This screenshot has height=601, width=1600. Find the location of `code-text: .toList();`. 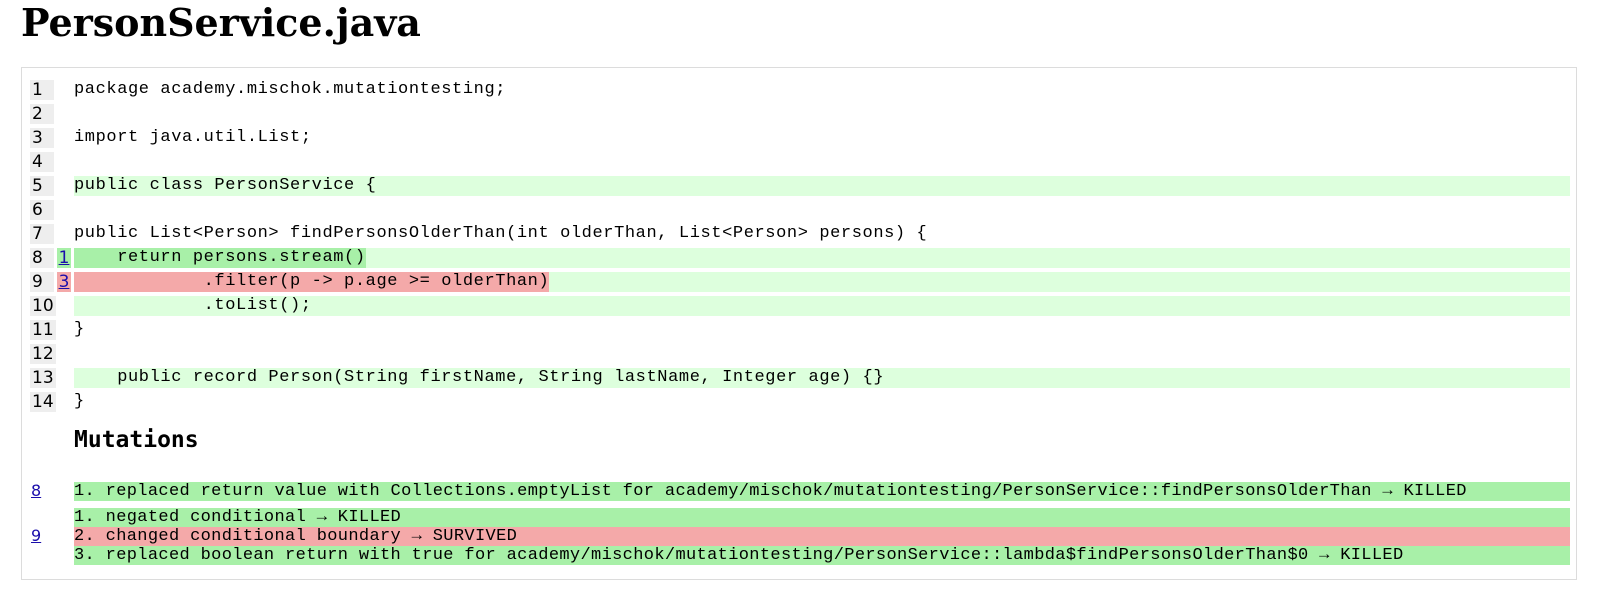

code-text: .toList(); is located at coordinates (193, 305).